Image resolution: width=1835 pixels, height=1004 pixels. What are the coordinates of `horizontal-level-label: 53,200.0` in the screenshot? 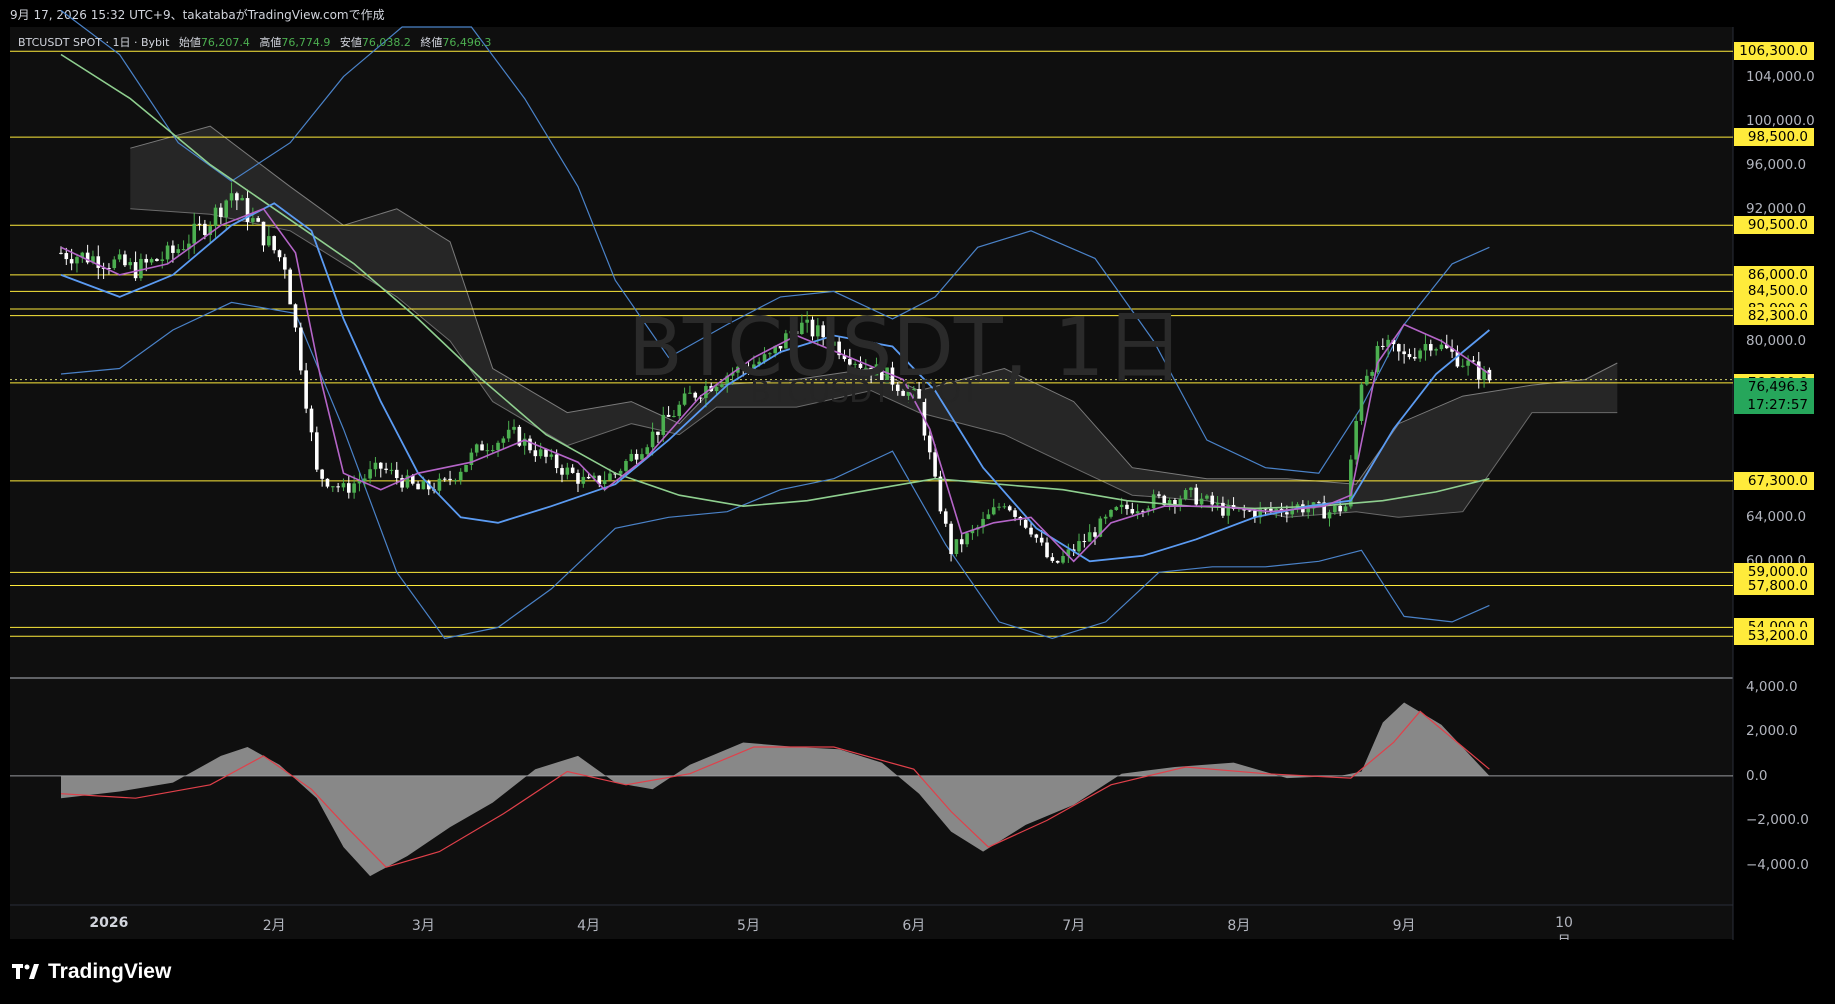 It's located at (1774, 636).